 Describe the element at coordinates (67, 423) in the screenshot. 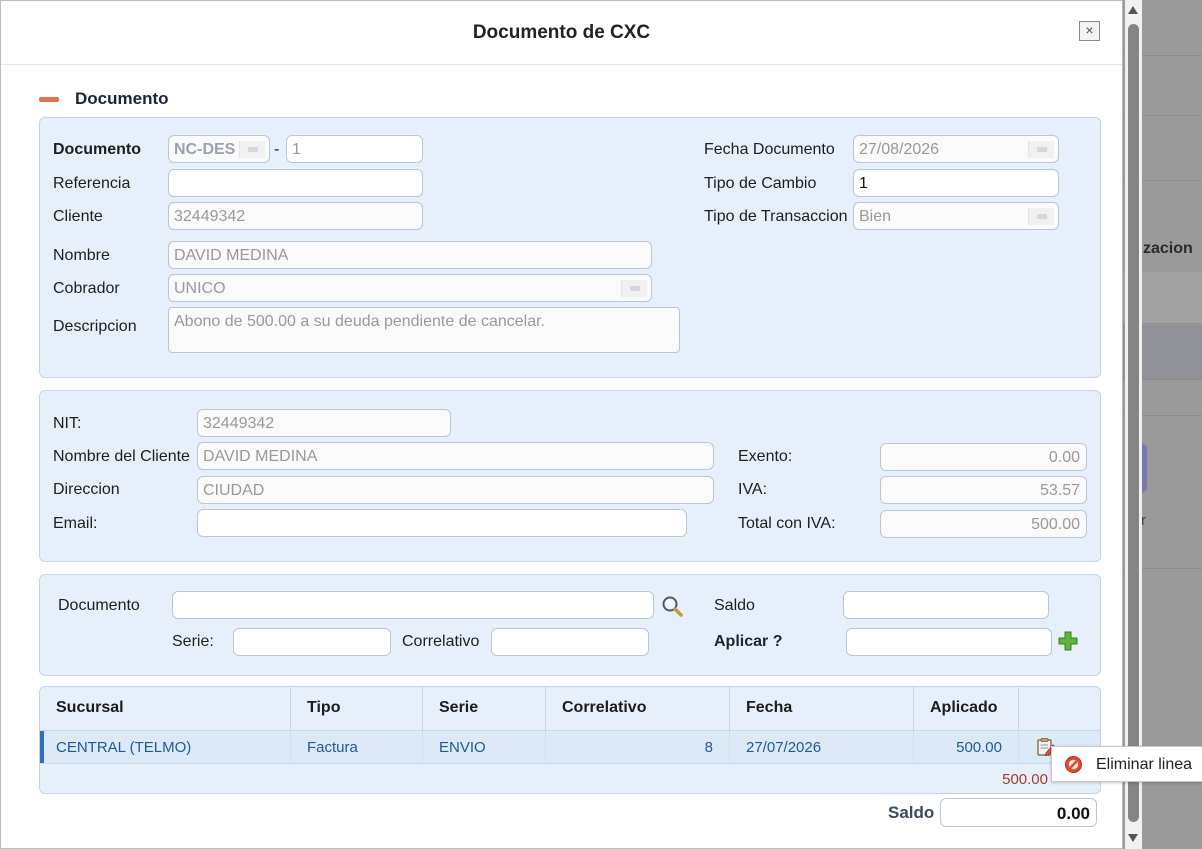

I see `nit-label: NIT:` at that location.